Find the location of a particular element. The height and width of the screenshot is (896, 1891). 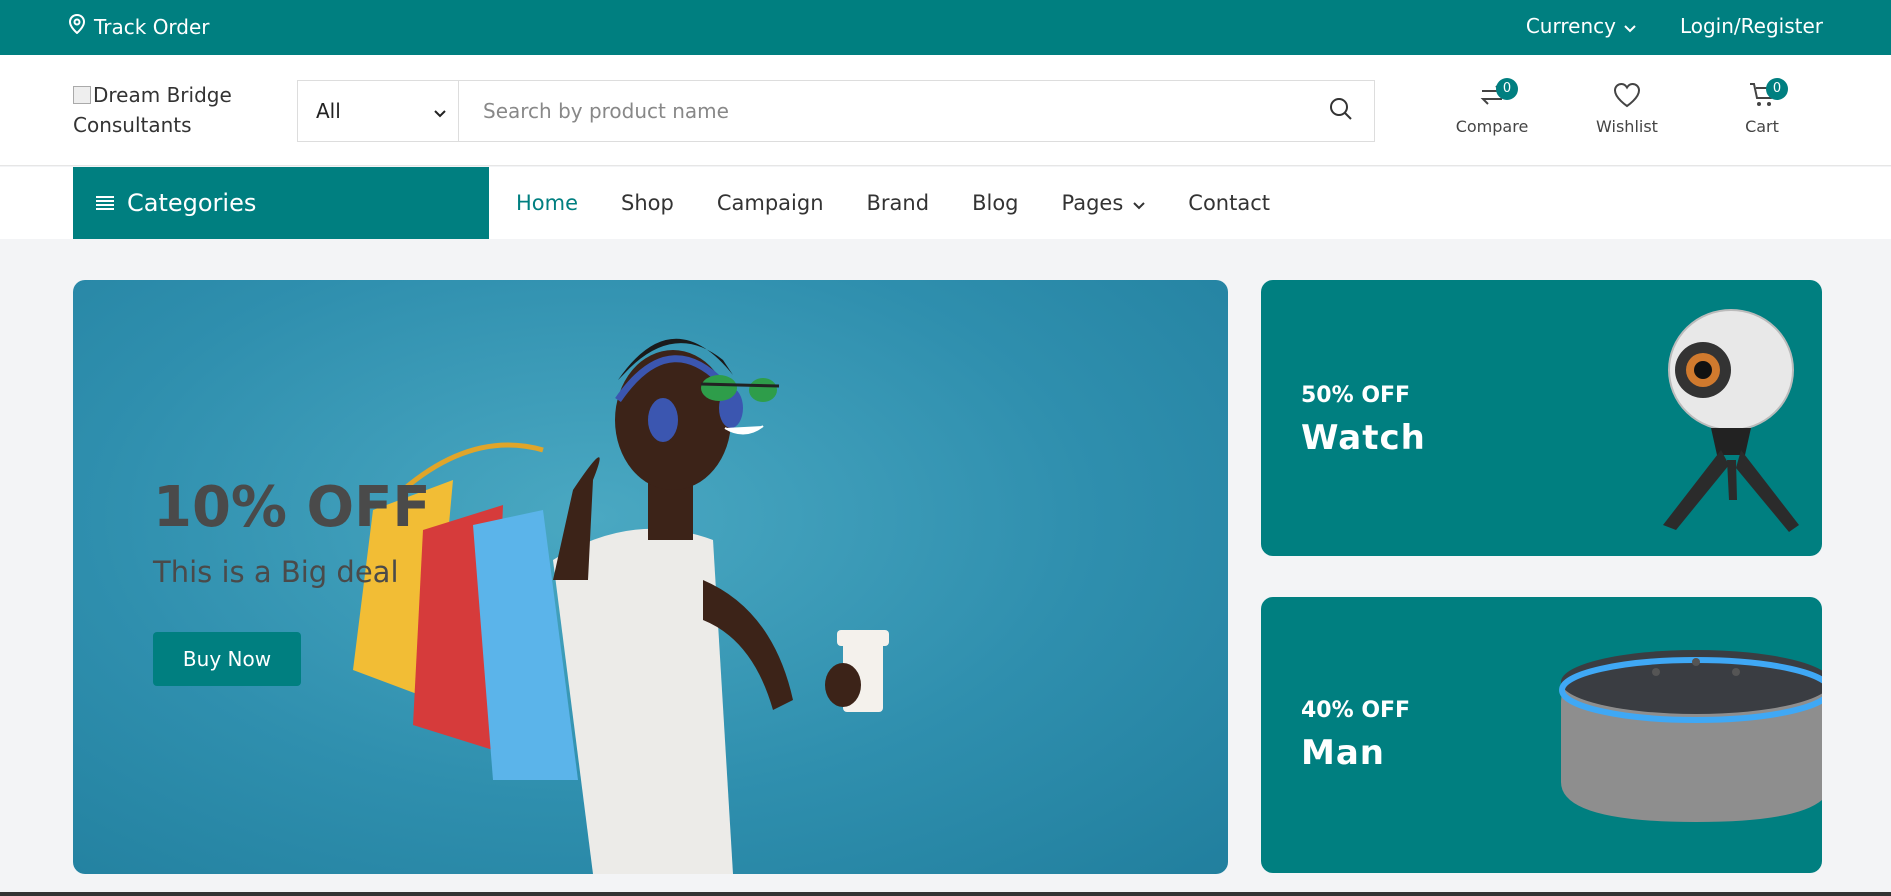

promo-product-name: Watch is located at coordinates (1363, 438).